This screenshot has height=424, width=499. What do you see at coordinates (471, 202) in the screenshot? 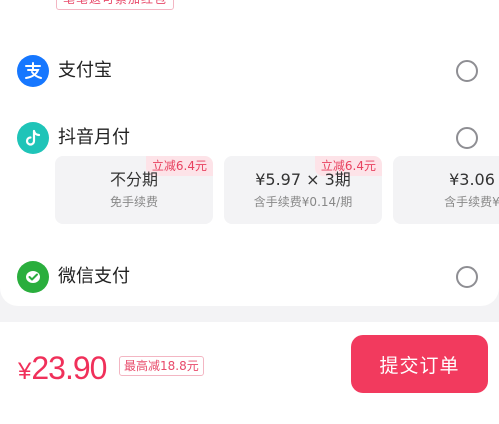
I see `plan-fee: 含手续费¥` at bounding box center [471, 202].